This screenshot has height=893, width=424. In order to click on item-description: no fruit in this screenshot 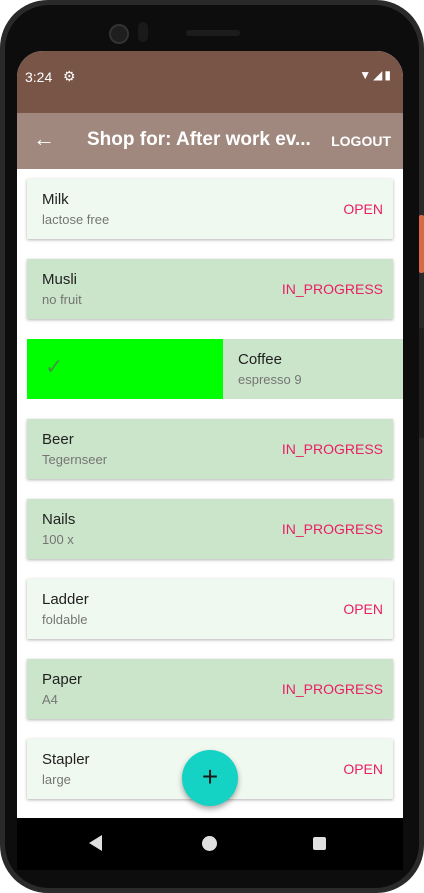, I will do `click(62, 299)`.